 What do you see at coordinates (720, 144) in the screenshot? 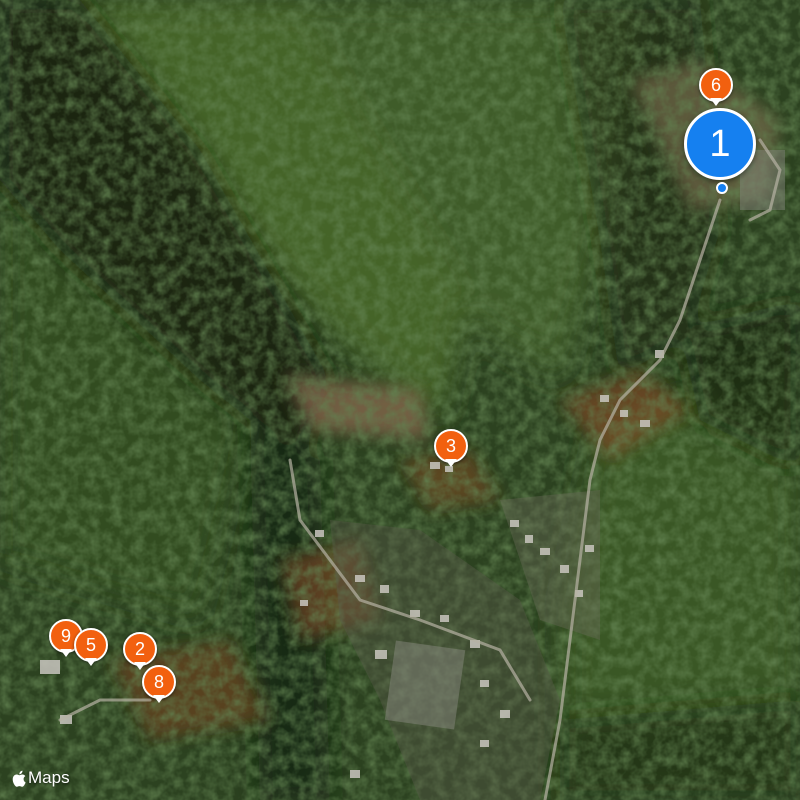
I see `pin-1-label: 1` at bounding box center [720, 144].